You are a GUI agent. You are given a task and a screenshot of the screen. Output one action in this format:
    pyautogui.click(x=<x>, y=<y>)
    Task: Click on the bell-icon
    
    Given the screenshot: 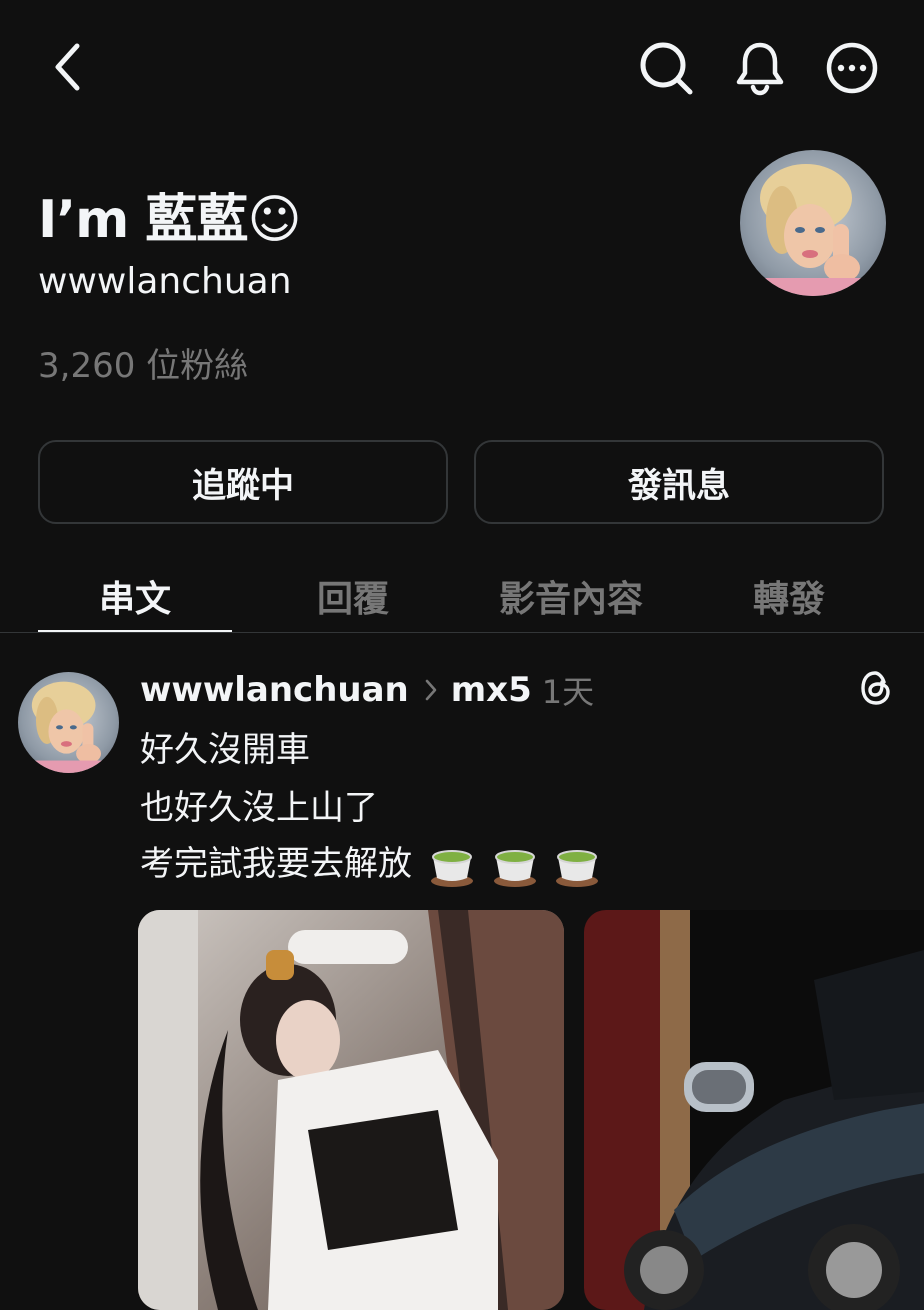 What is the action you would take?
    pyautogui.click(x=760, y=69)
    